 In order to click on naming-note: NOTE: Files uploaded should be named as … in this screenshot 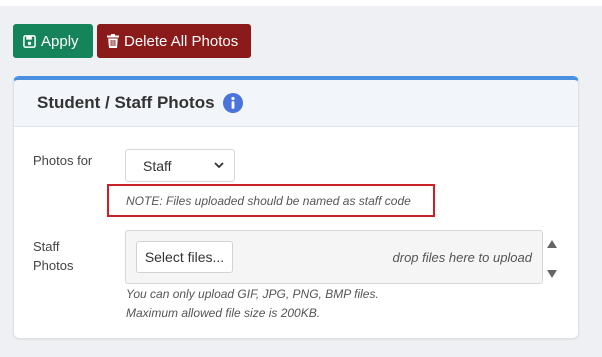, I will do `click(271, 200)`.